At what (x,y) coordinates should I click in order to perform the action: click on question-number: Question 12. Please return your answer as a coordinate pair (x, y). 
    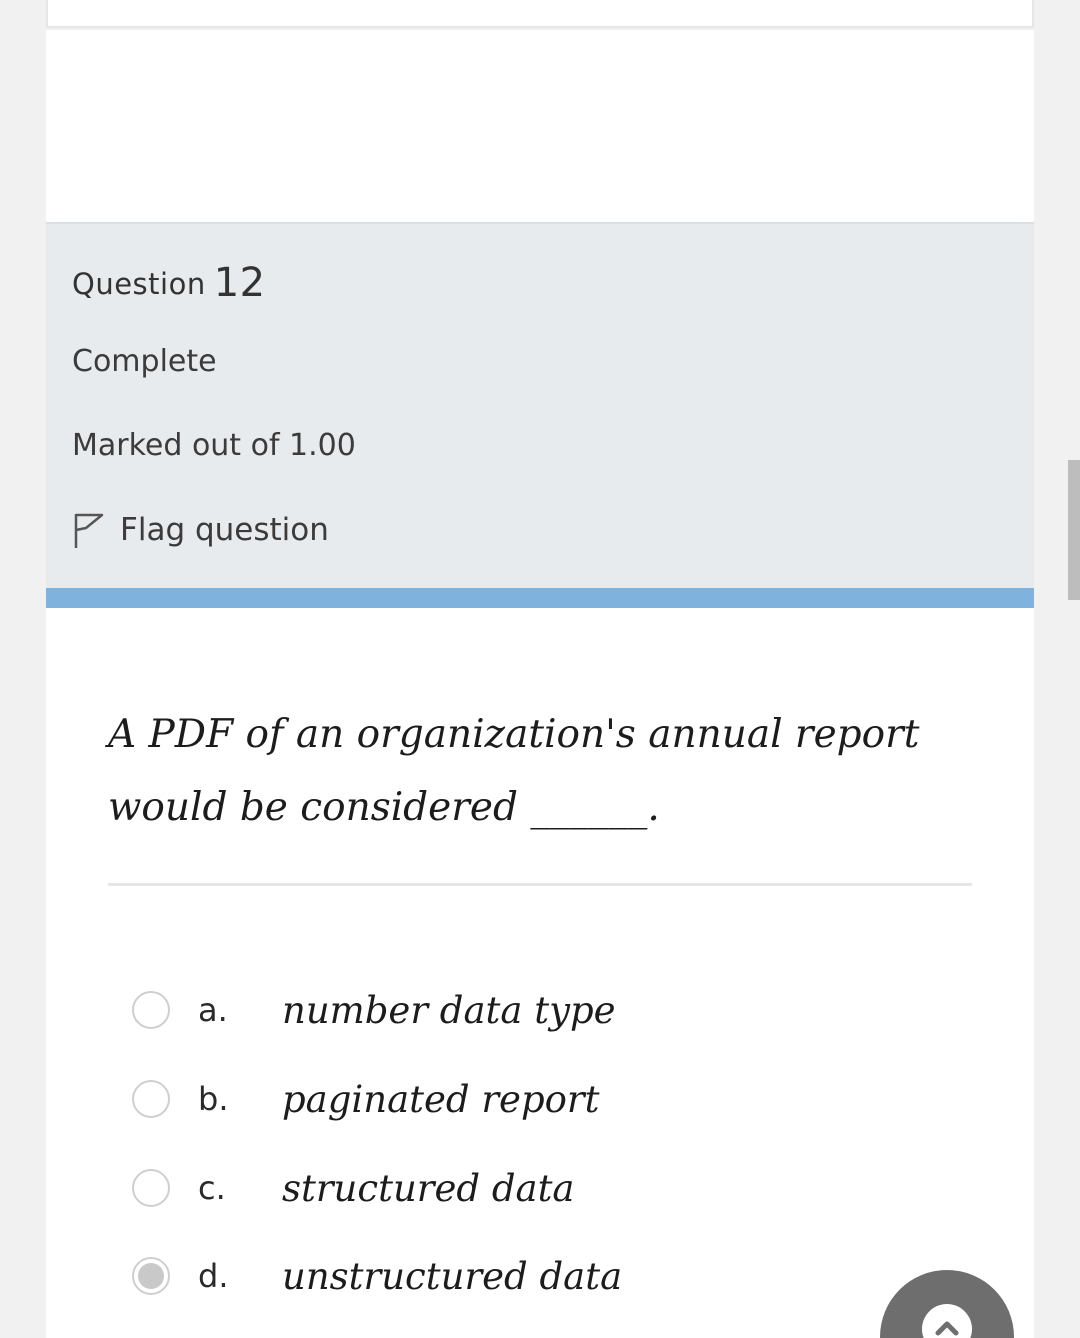
    Looking at the image, I should click on (169, 283).